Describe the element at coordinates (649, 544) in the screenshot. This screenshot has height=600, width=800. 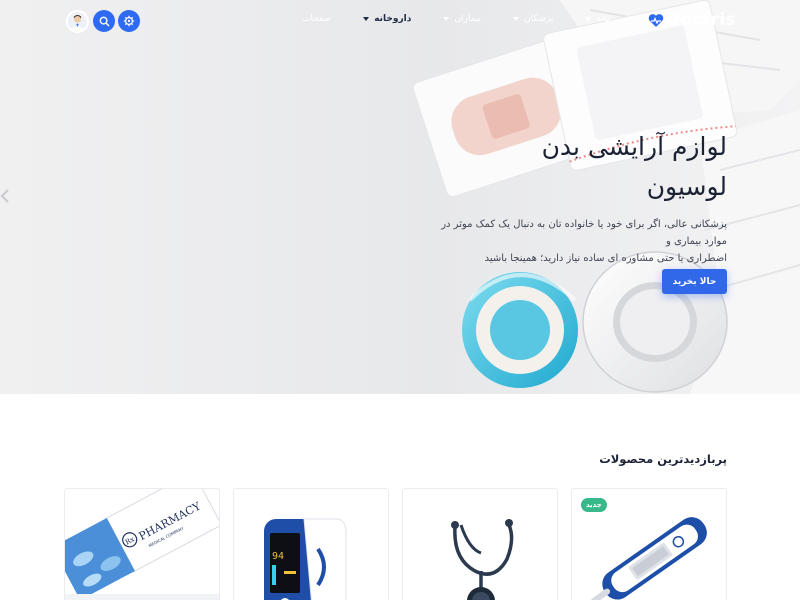
I see `product-card: جدید` at that location.